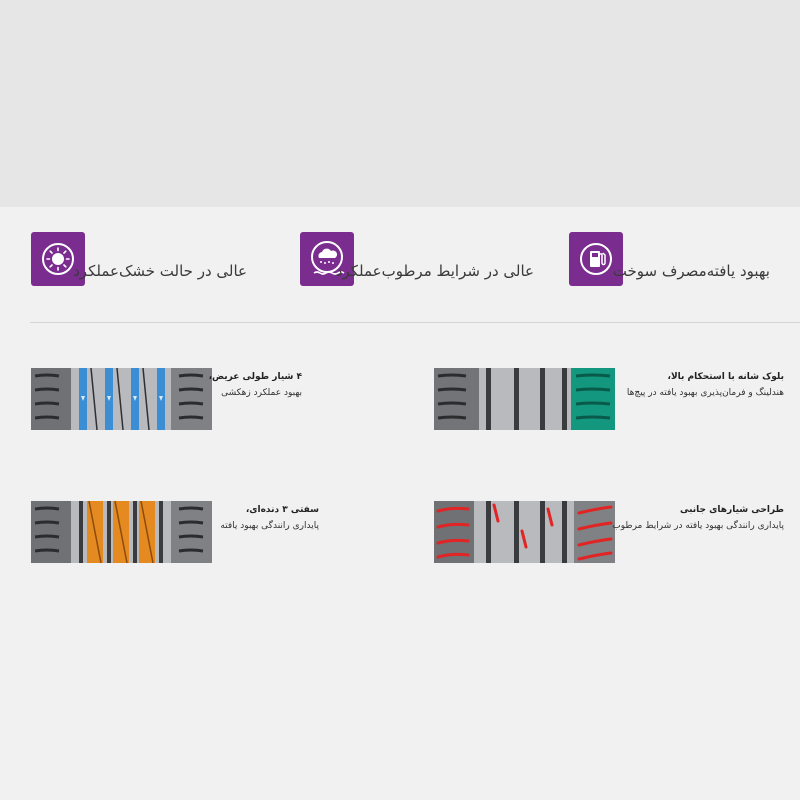 This screenshot has width=800, height=800. Describe the element at coordinates (141, 259) in the screenshot. I see `feature-dry-performance: عالی در حالت خشک‌عملکرد` at that location.